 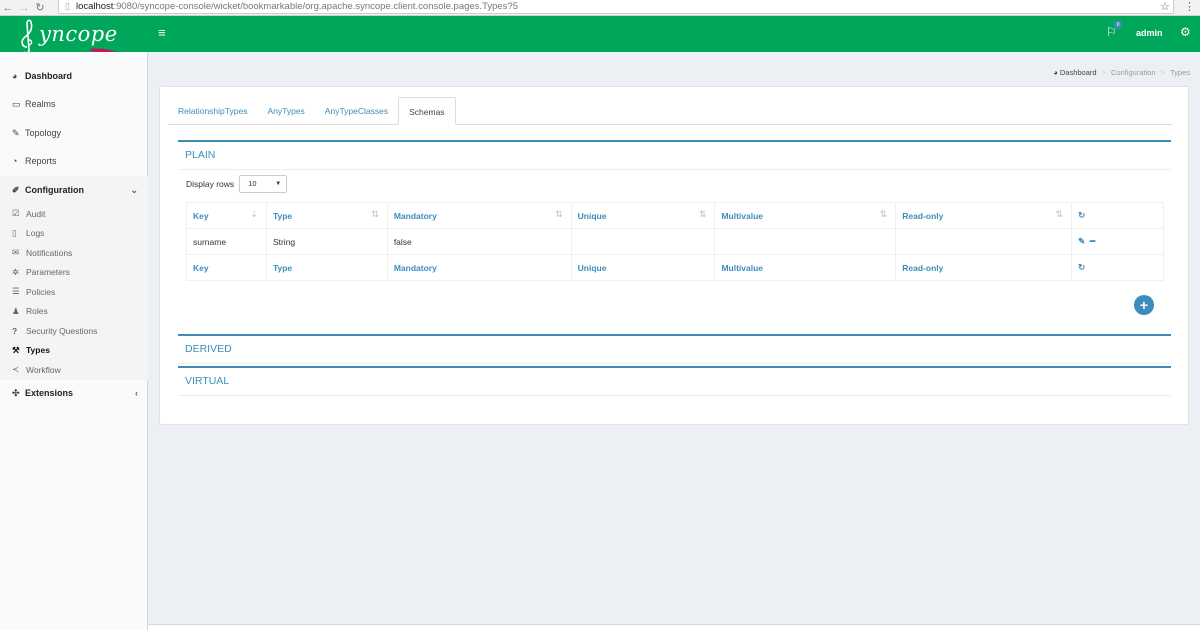 I want to click on sidebar-item-label: Dashboard, so click(x=49, y=76).